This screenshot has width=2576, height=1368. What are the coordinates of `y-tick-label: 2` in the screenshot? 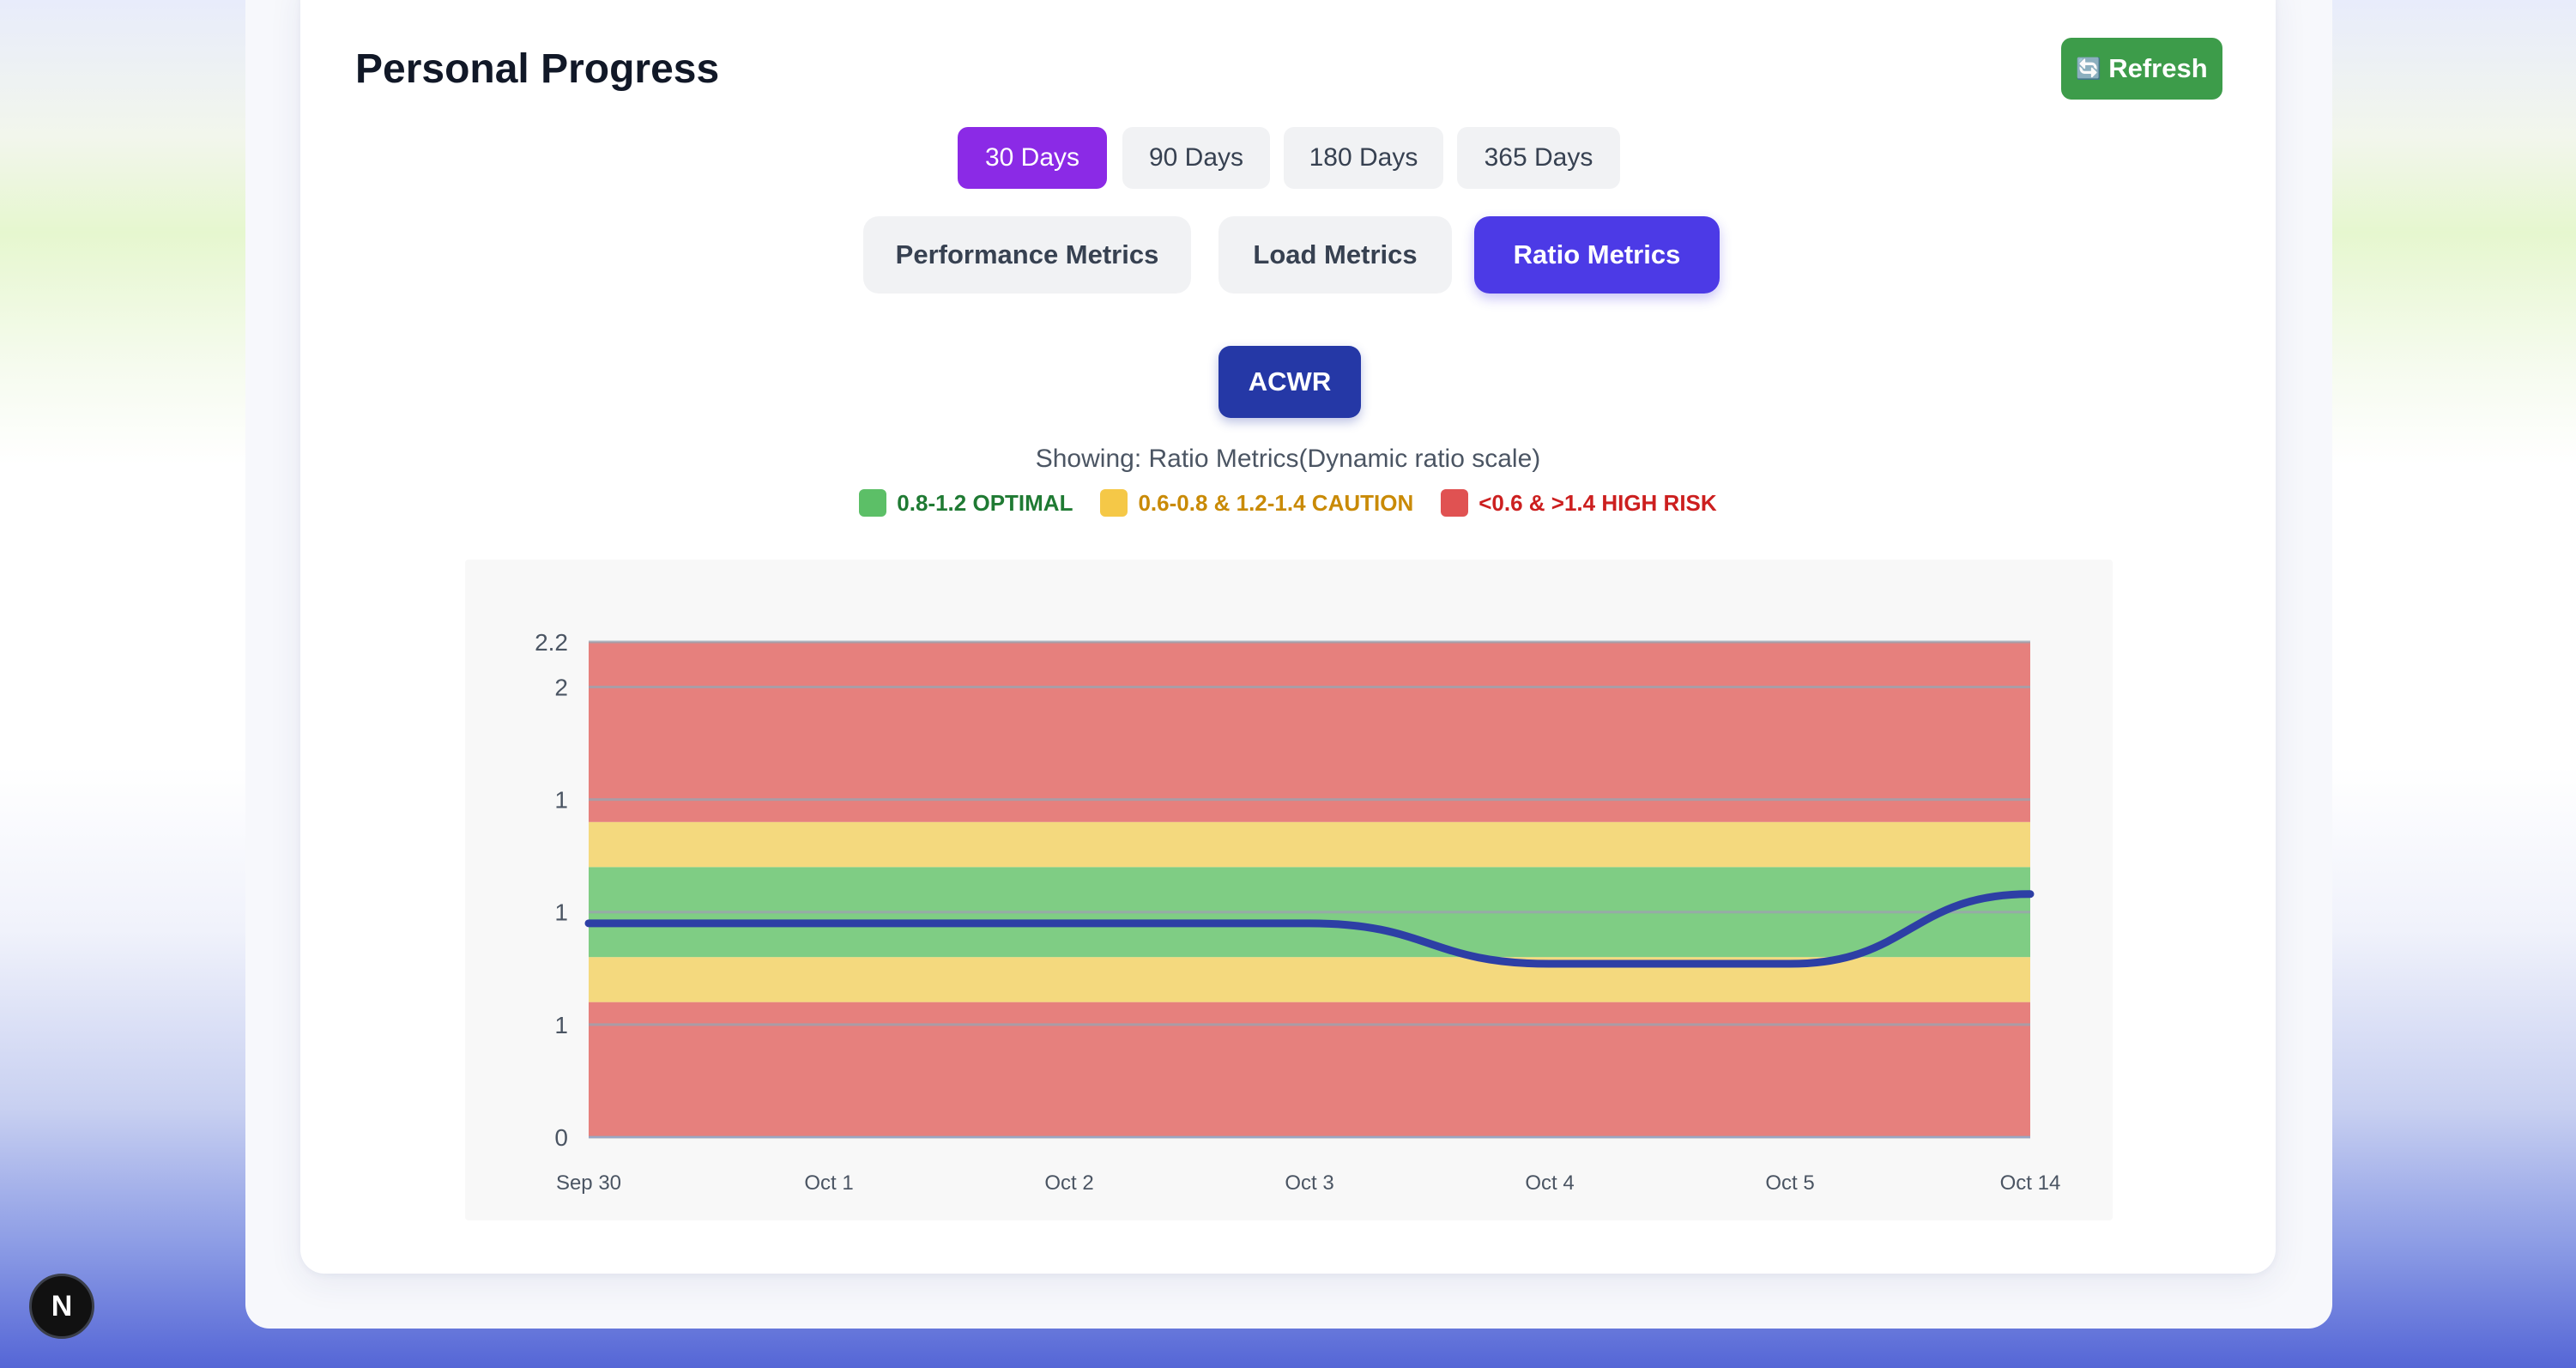 It's located at (561, 687).